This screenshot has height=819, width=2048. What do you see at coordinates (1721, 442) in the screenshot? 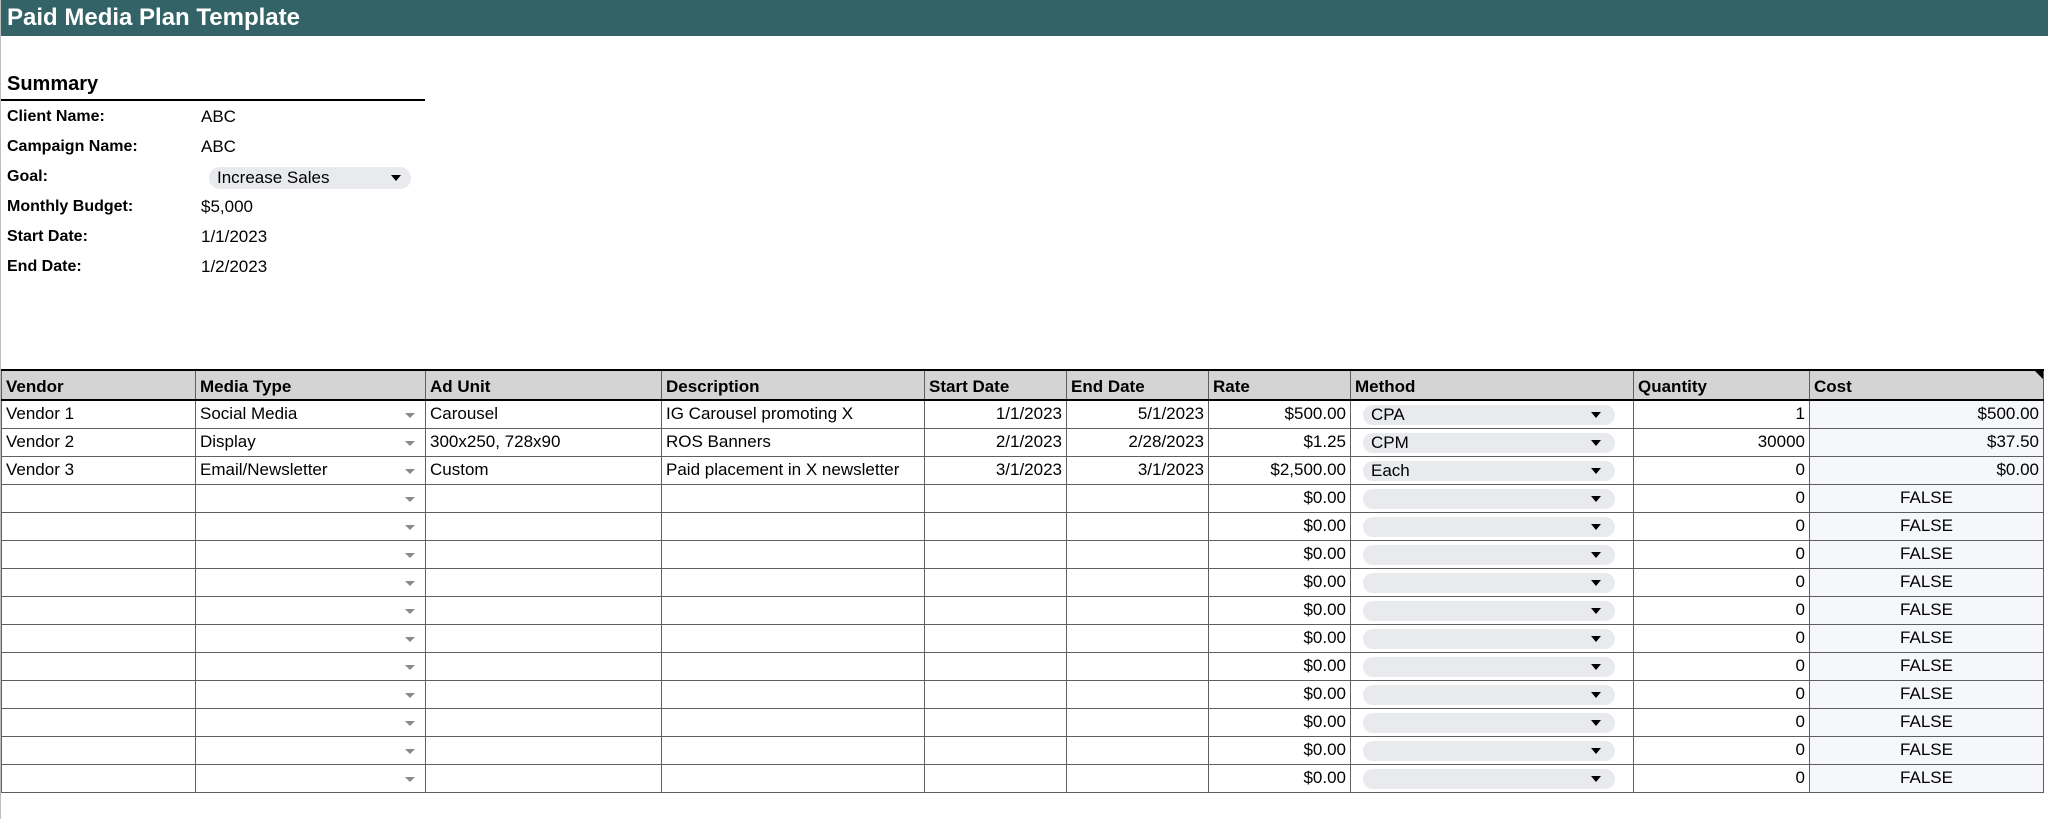
I see `quantity-cell: 30000` at bounding box center [1721, 442].